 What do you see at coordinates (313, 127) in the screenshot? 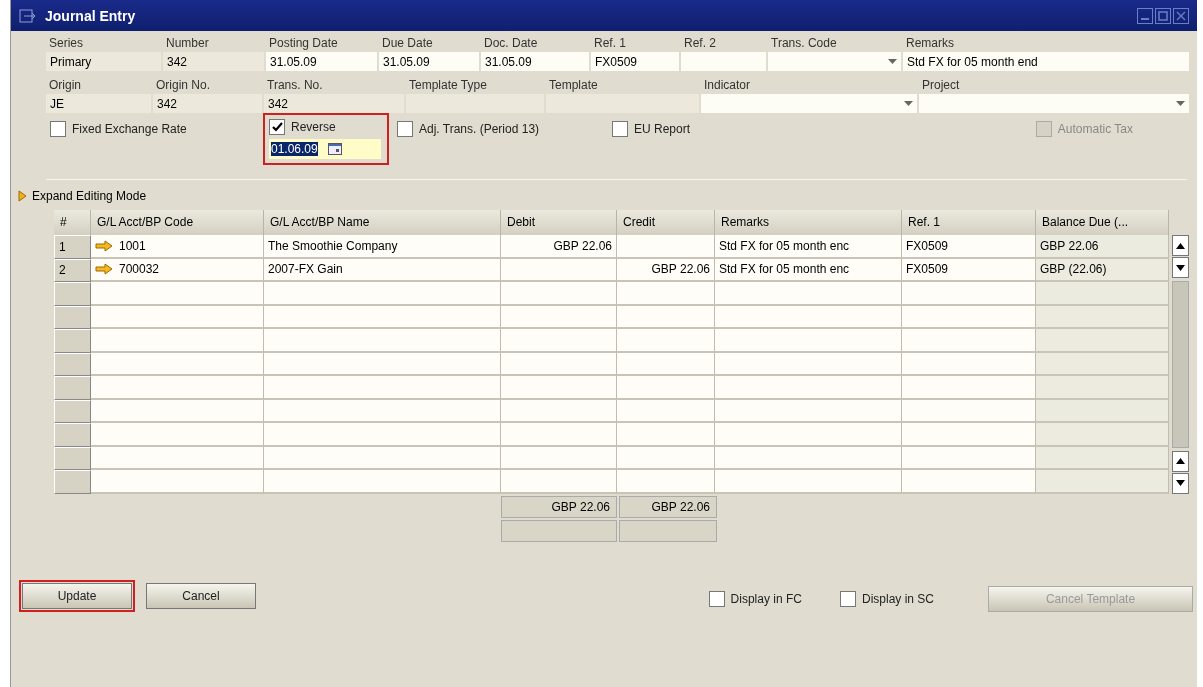
I see `checkbox-label: Reverse` at bounding box center [313, 127].